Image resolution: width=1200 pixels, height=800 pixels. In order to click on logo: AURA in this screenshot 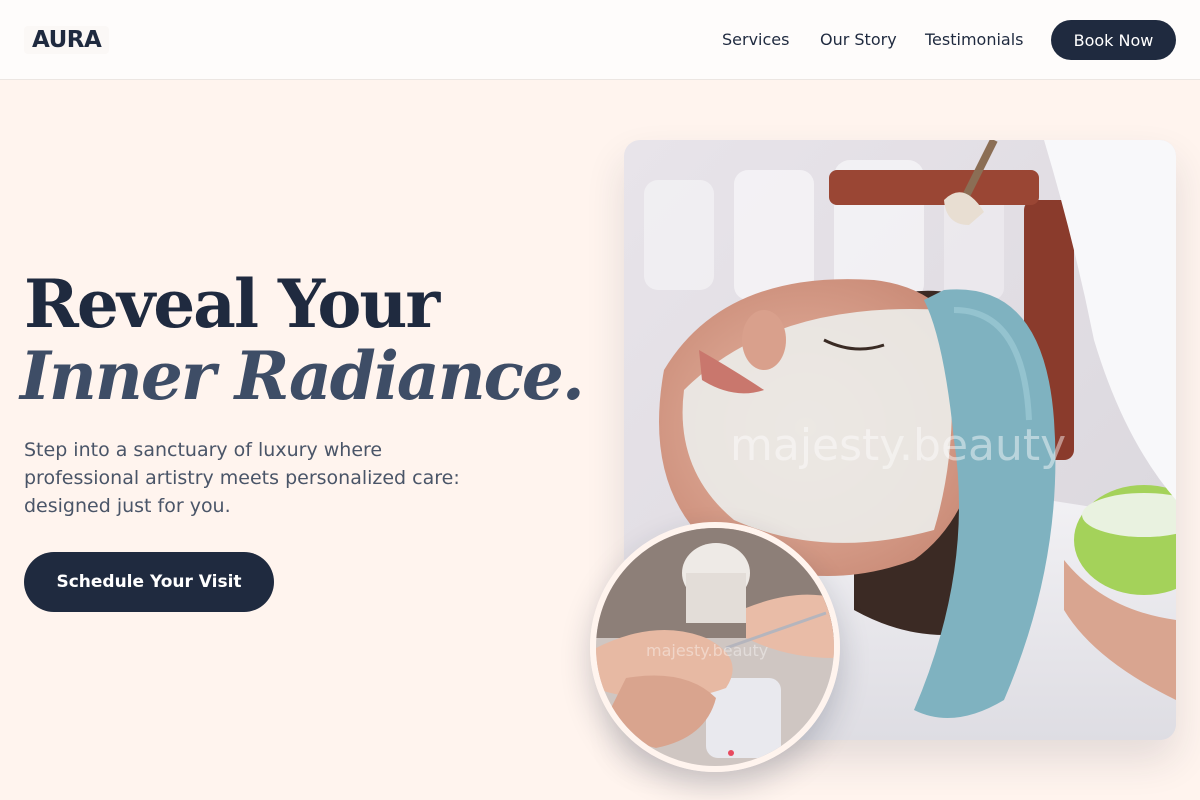, I will do `click(67, 40)`.